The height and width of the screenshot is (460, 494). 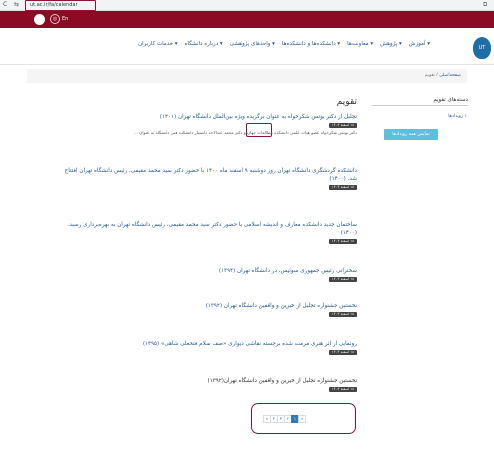 I want to click on breadcrumb-current: تقویم, so click(x=429, y=75).